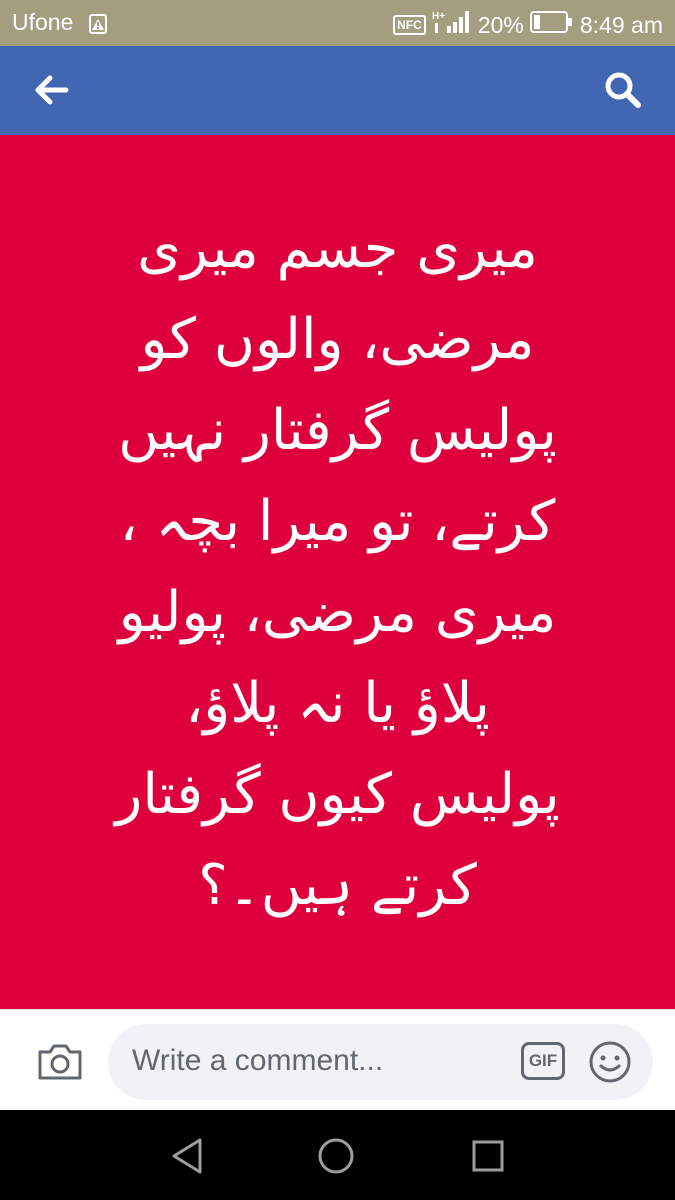 The width and height of the screenshot is (675, 1200). What do you see at coordinates (551, 25) in the screenshot?
I see `battery-icon` at bounding box center [551, 25].